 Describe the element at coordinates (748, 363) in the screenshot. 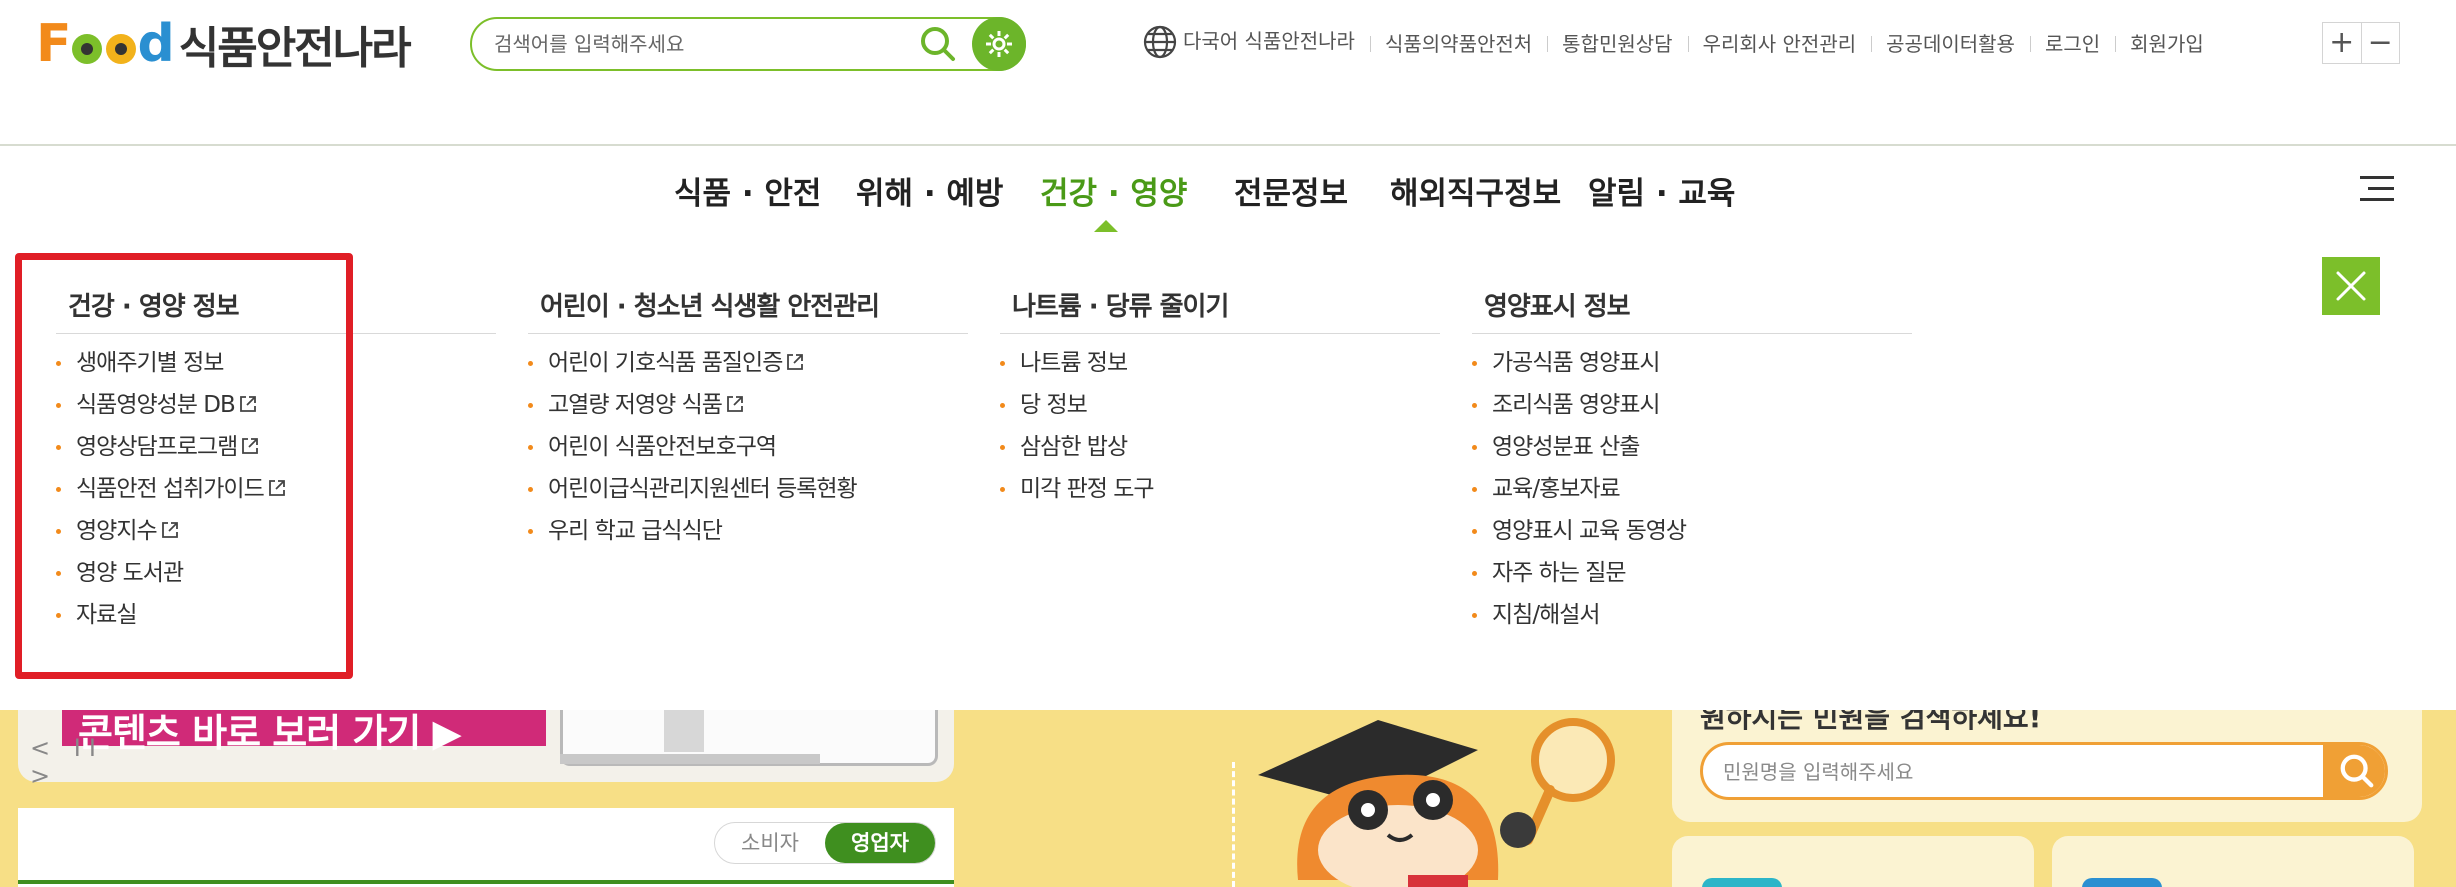

I see `menu-item-child-food-certification: 어린이 기호식품 품질인증` at that location.